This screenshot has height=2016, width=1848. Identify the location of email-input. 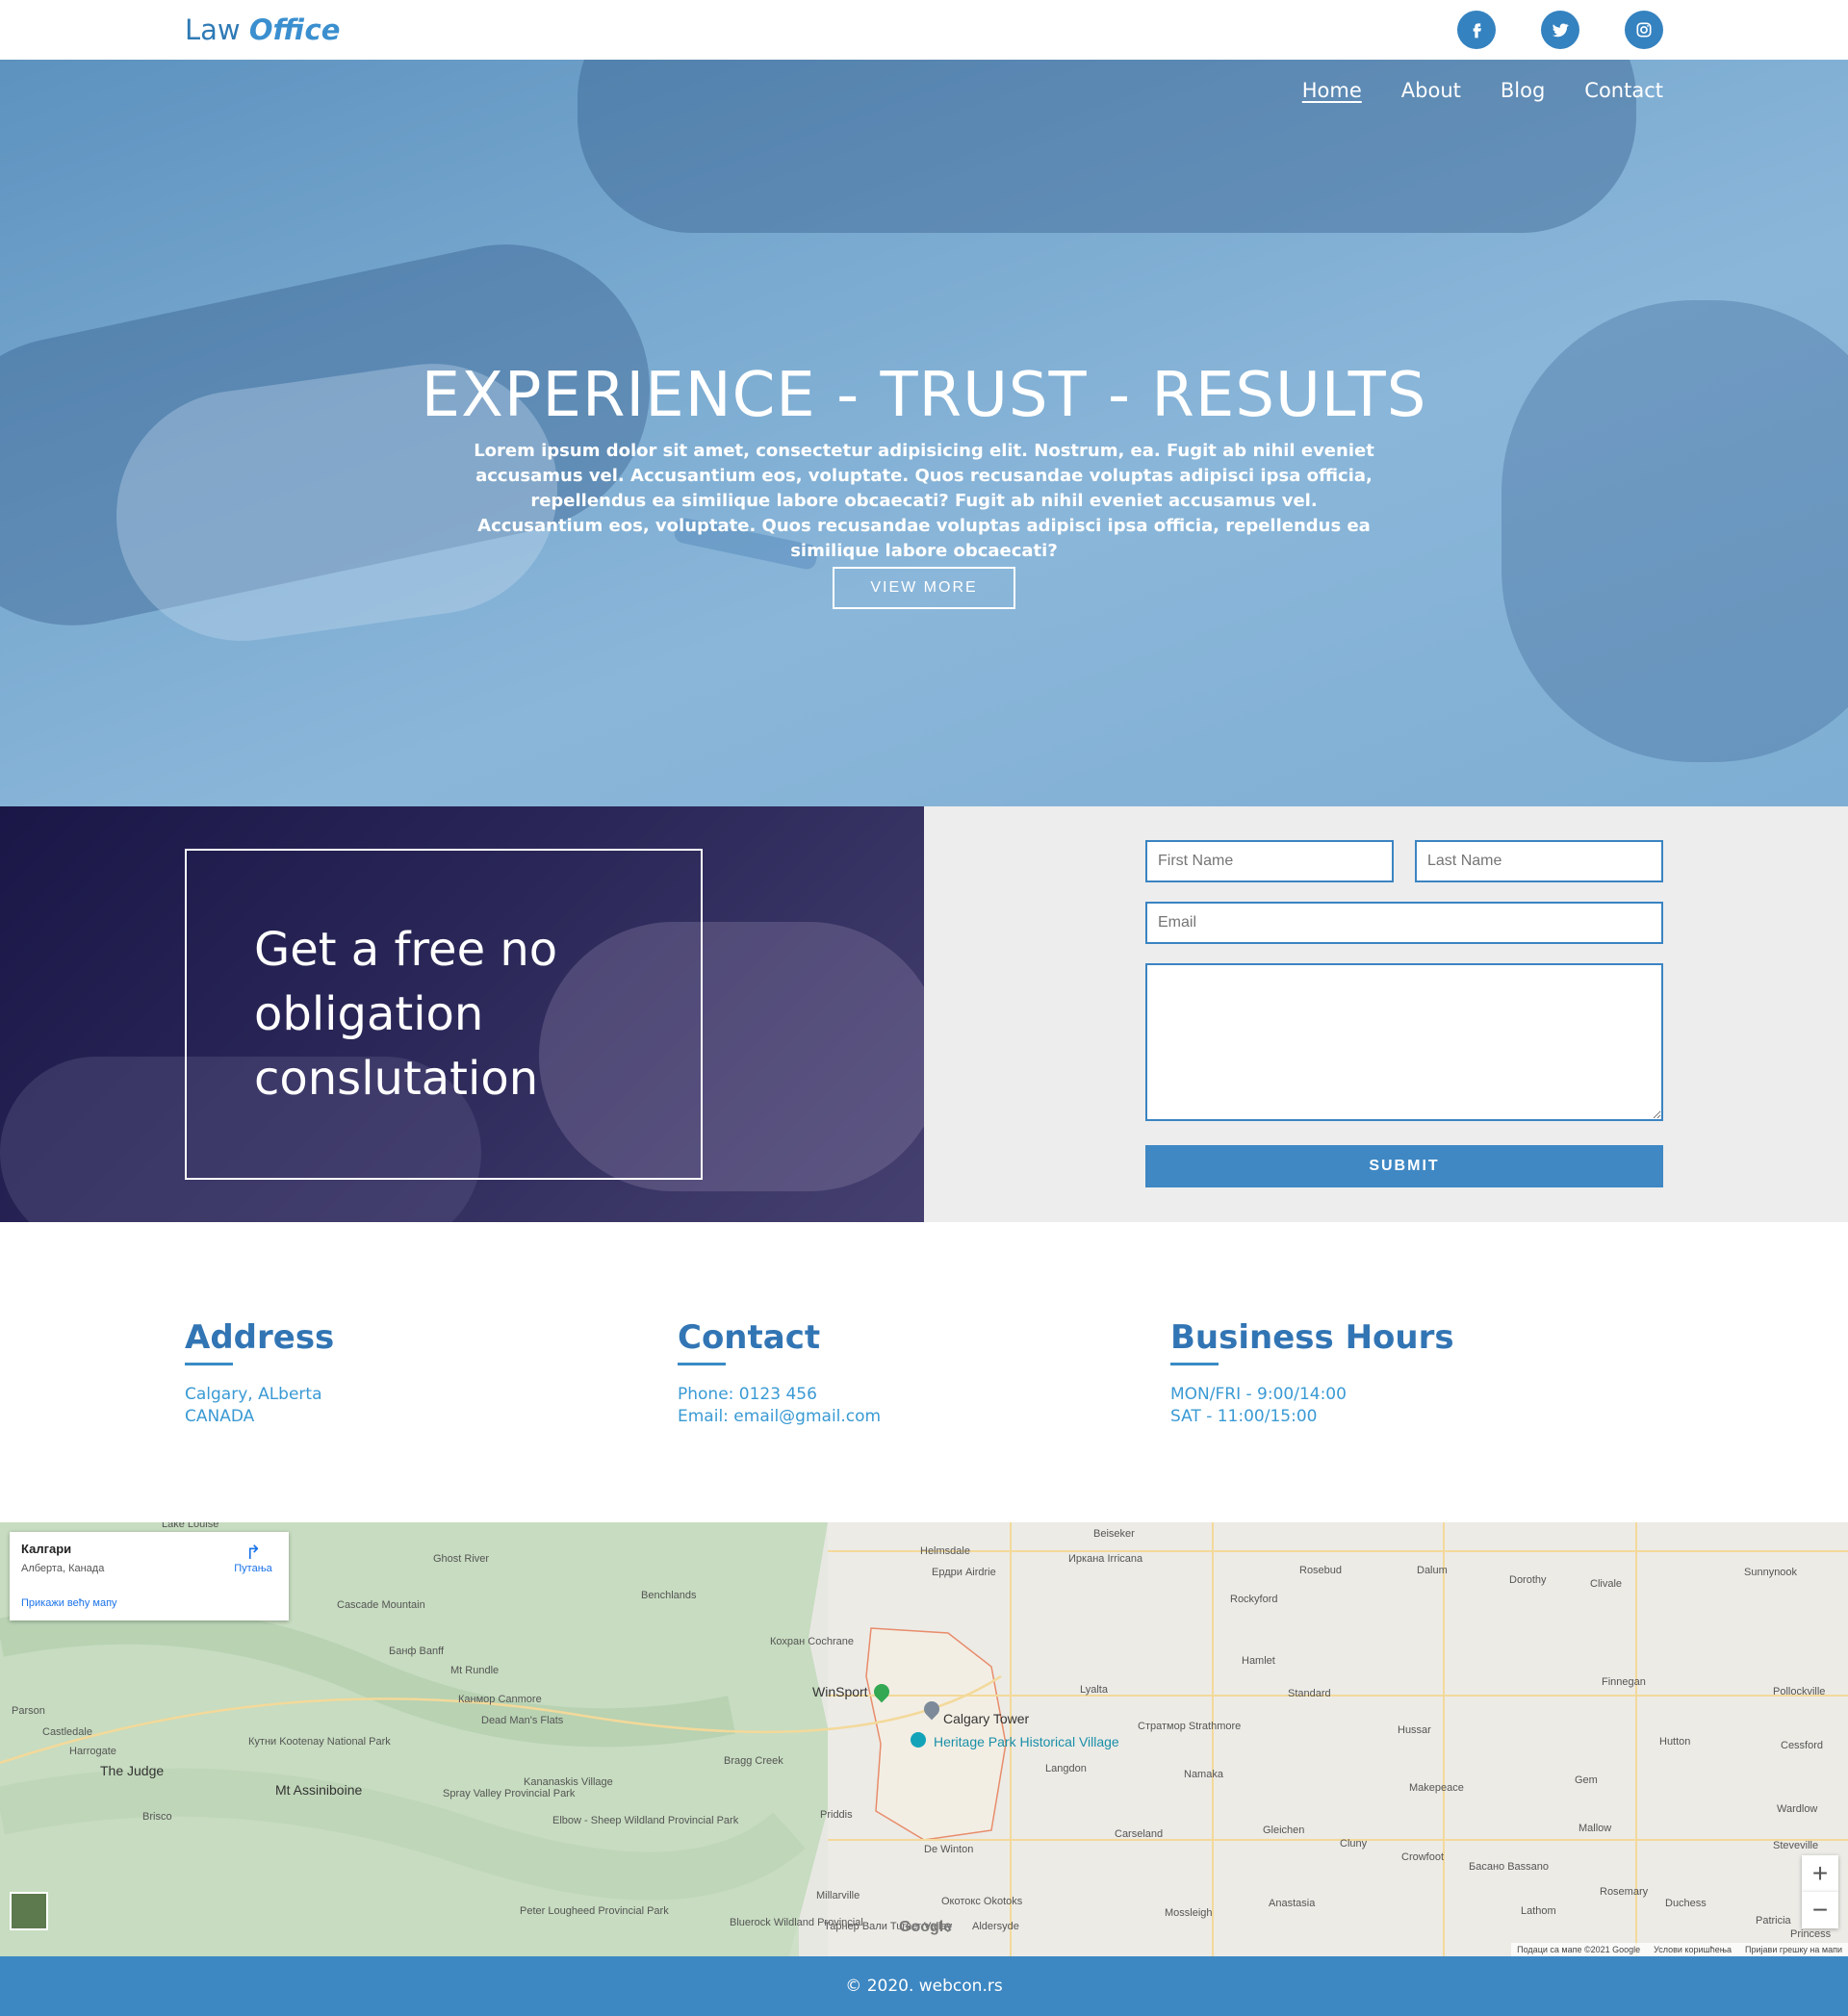
(1404, 923).